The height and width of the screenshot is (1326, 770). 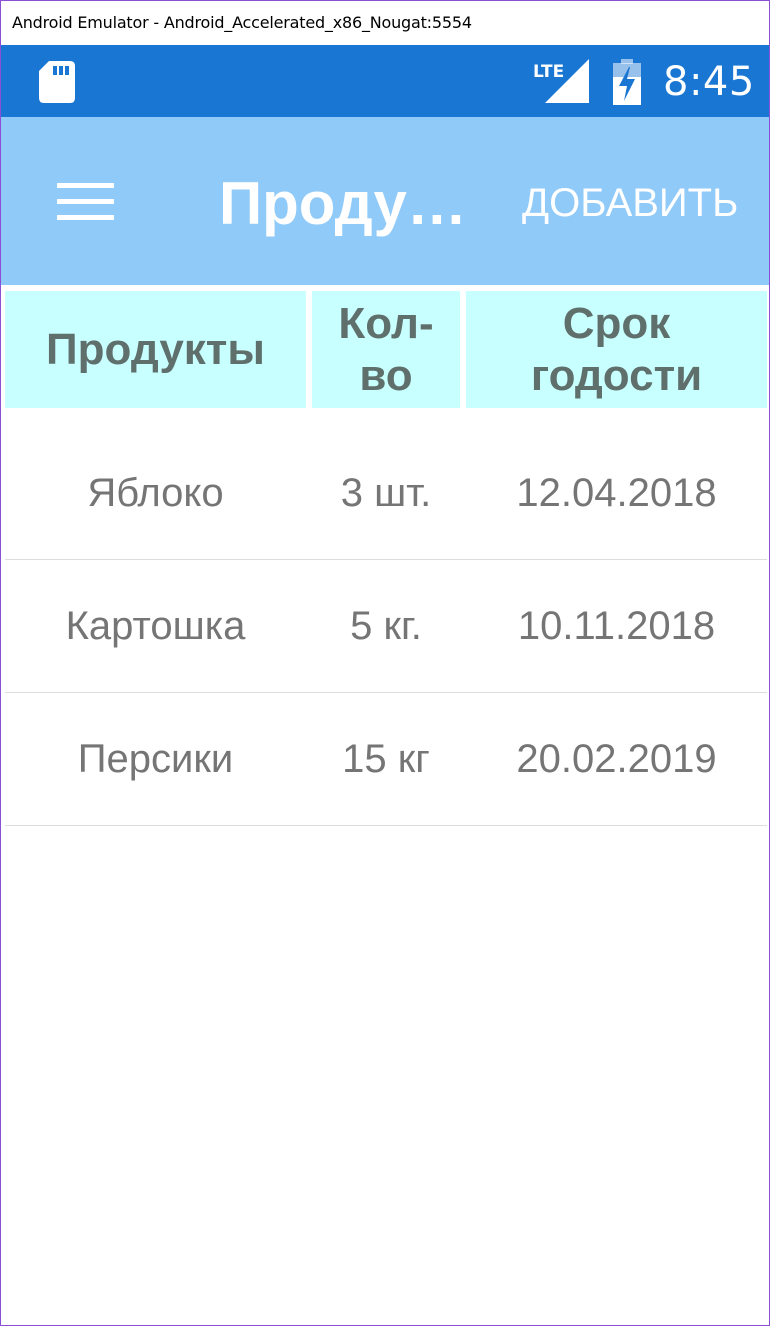 I want to click on product-name-cell: Персики, so click(x=155, y=758).